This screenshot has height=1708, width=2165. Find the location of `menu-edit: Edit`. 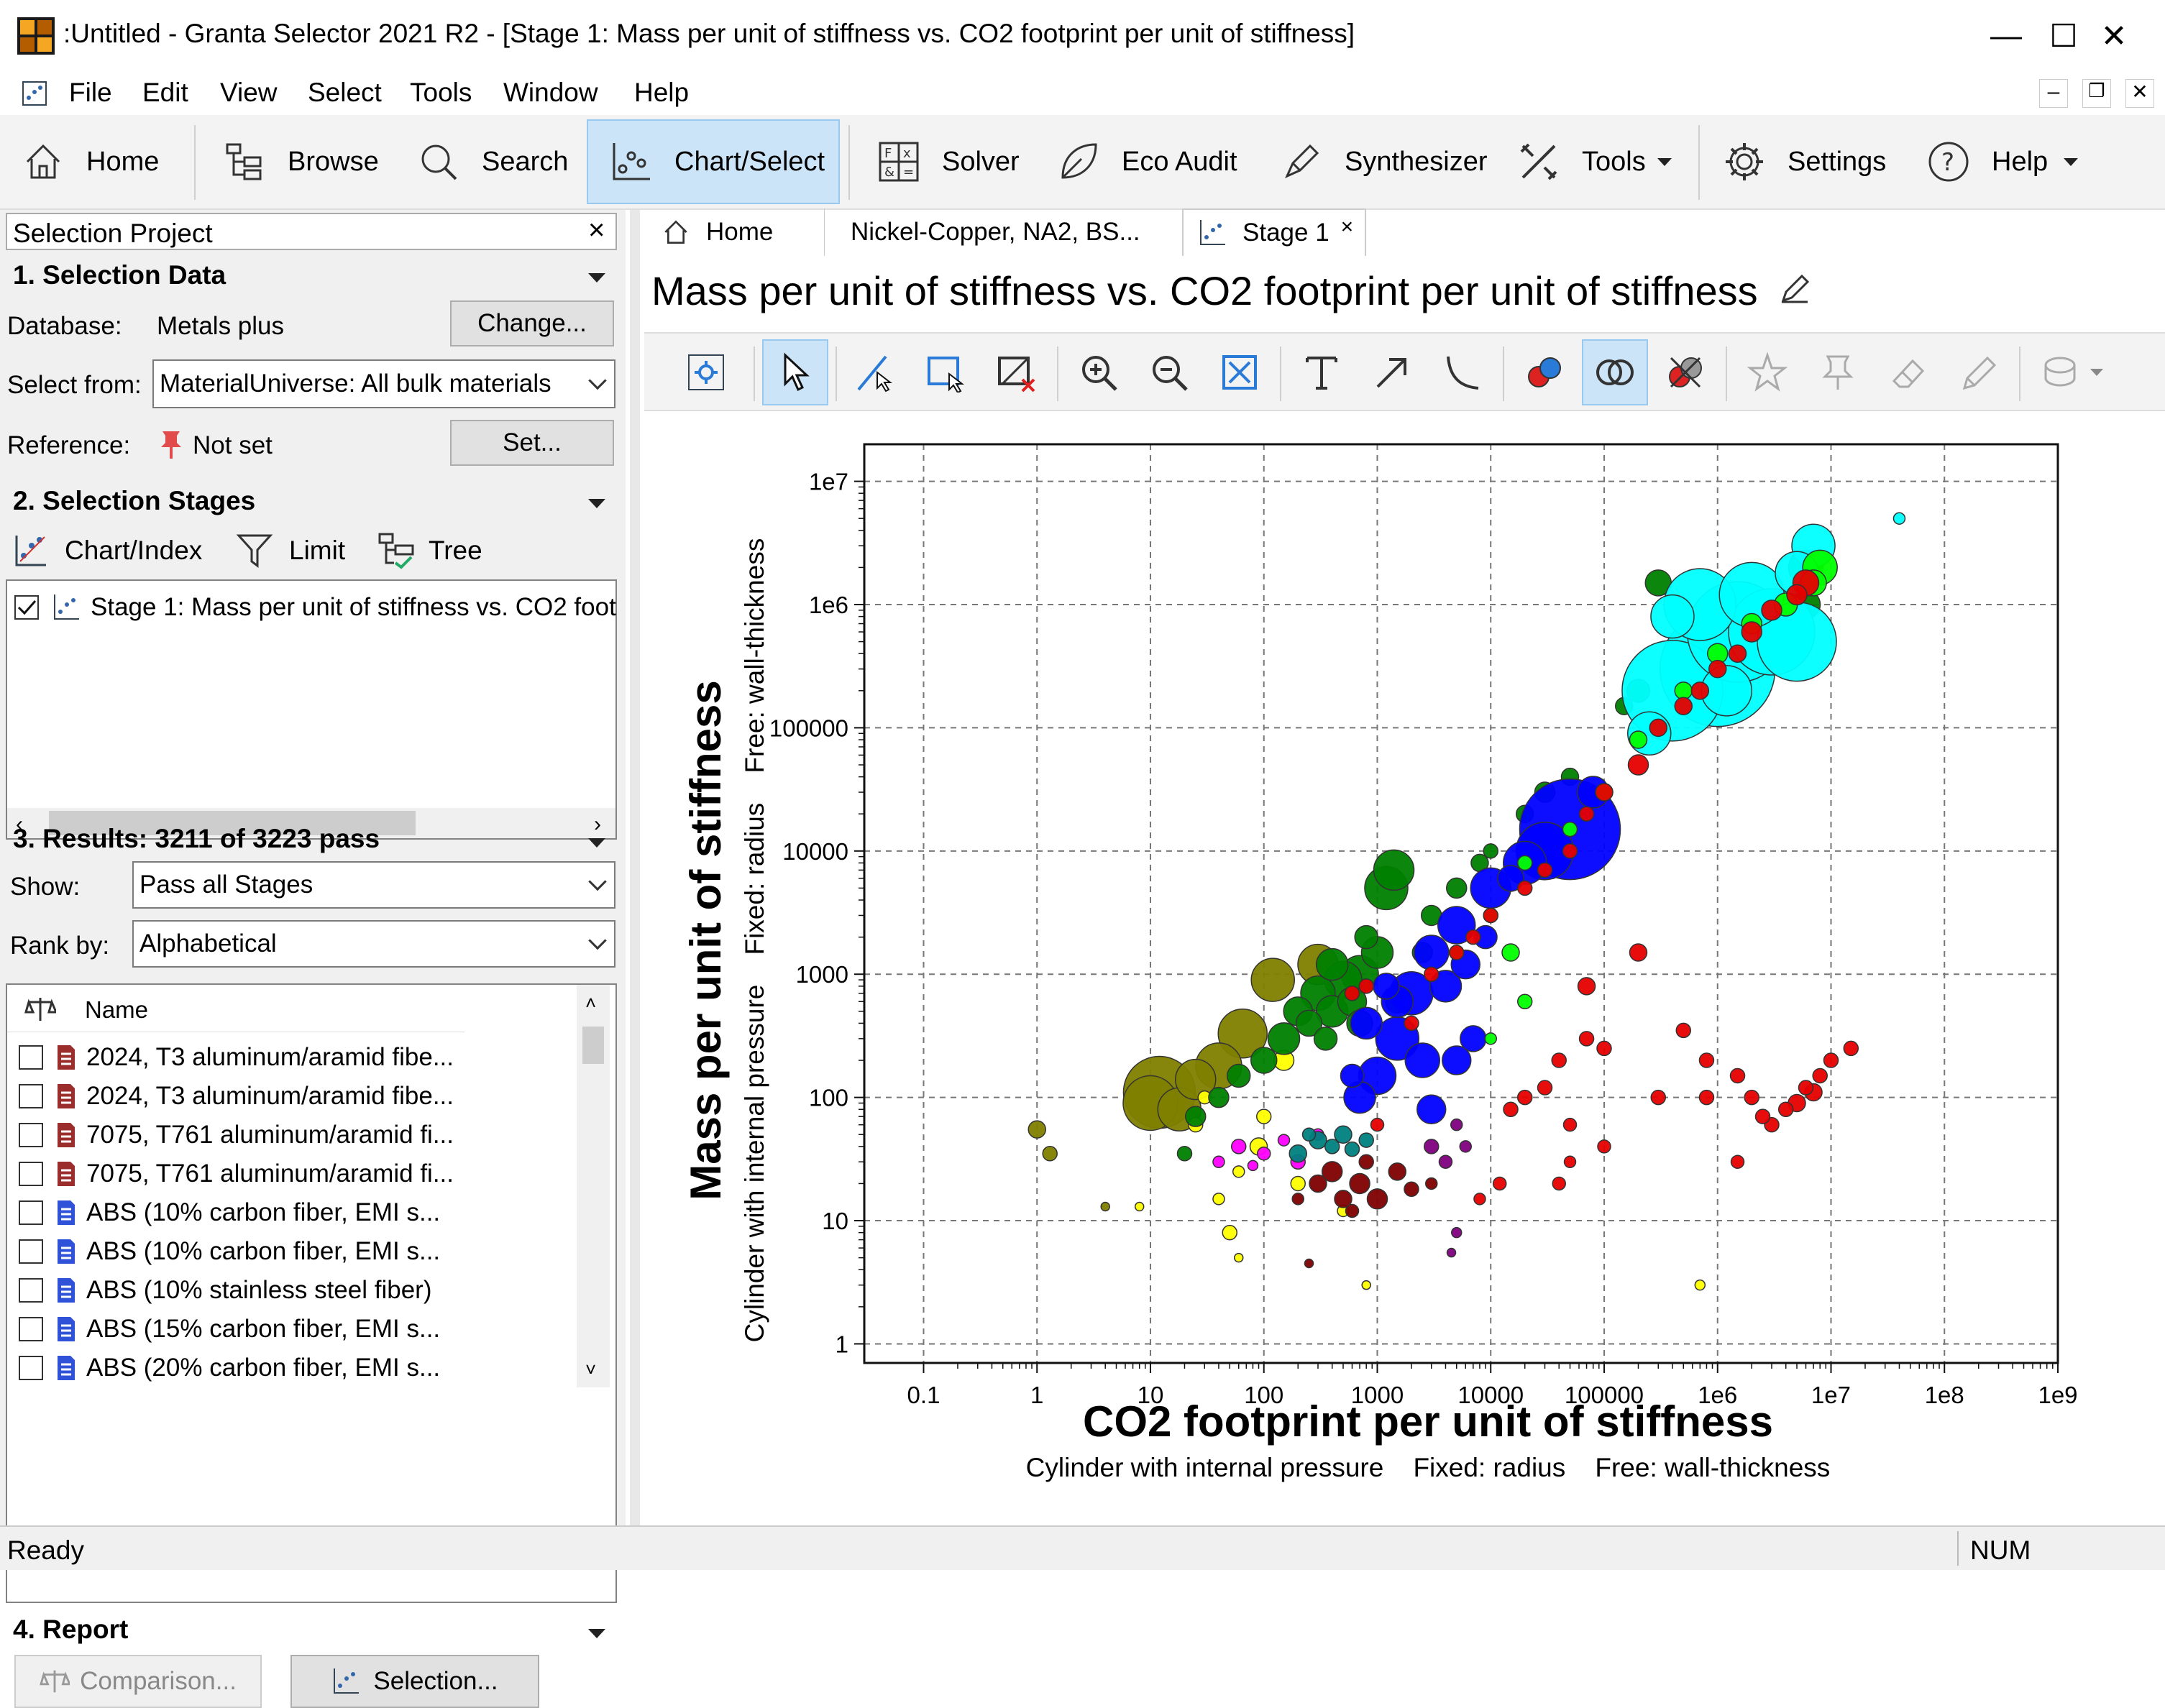

menu-edit: Edit is located at coordinates (165, 93).